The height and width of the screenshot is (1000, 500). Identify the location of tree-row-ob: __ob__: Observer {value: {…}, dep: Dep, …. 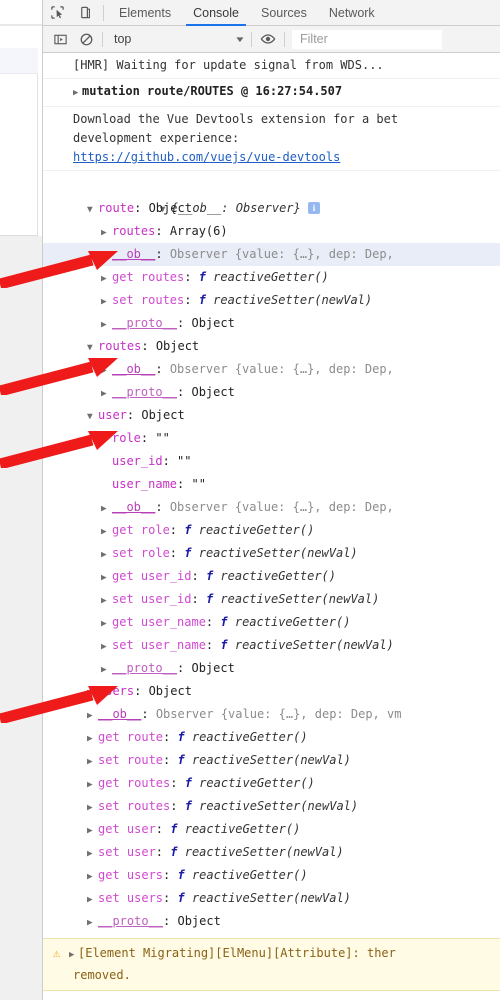
(271, 714).